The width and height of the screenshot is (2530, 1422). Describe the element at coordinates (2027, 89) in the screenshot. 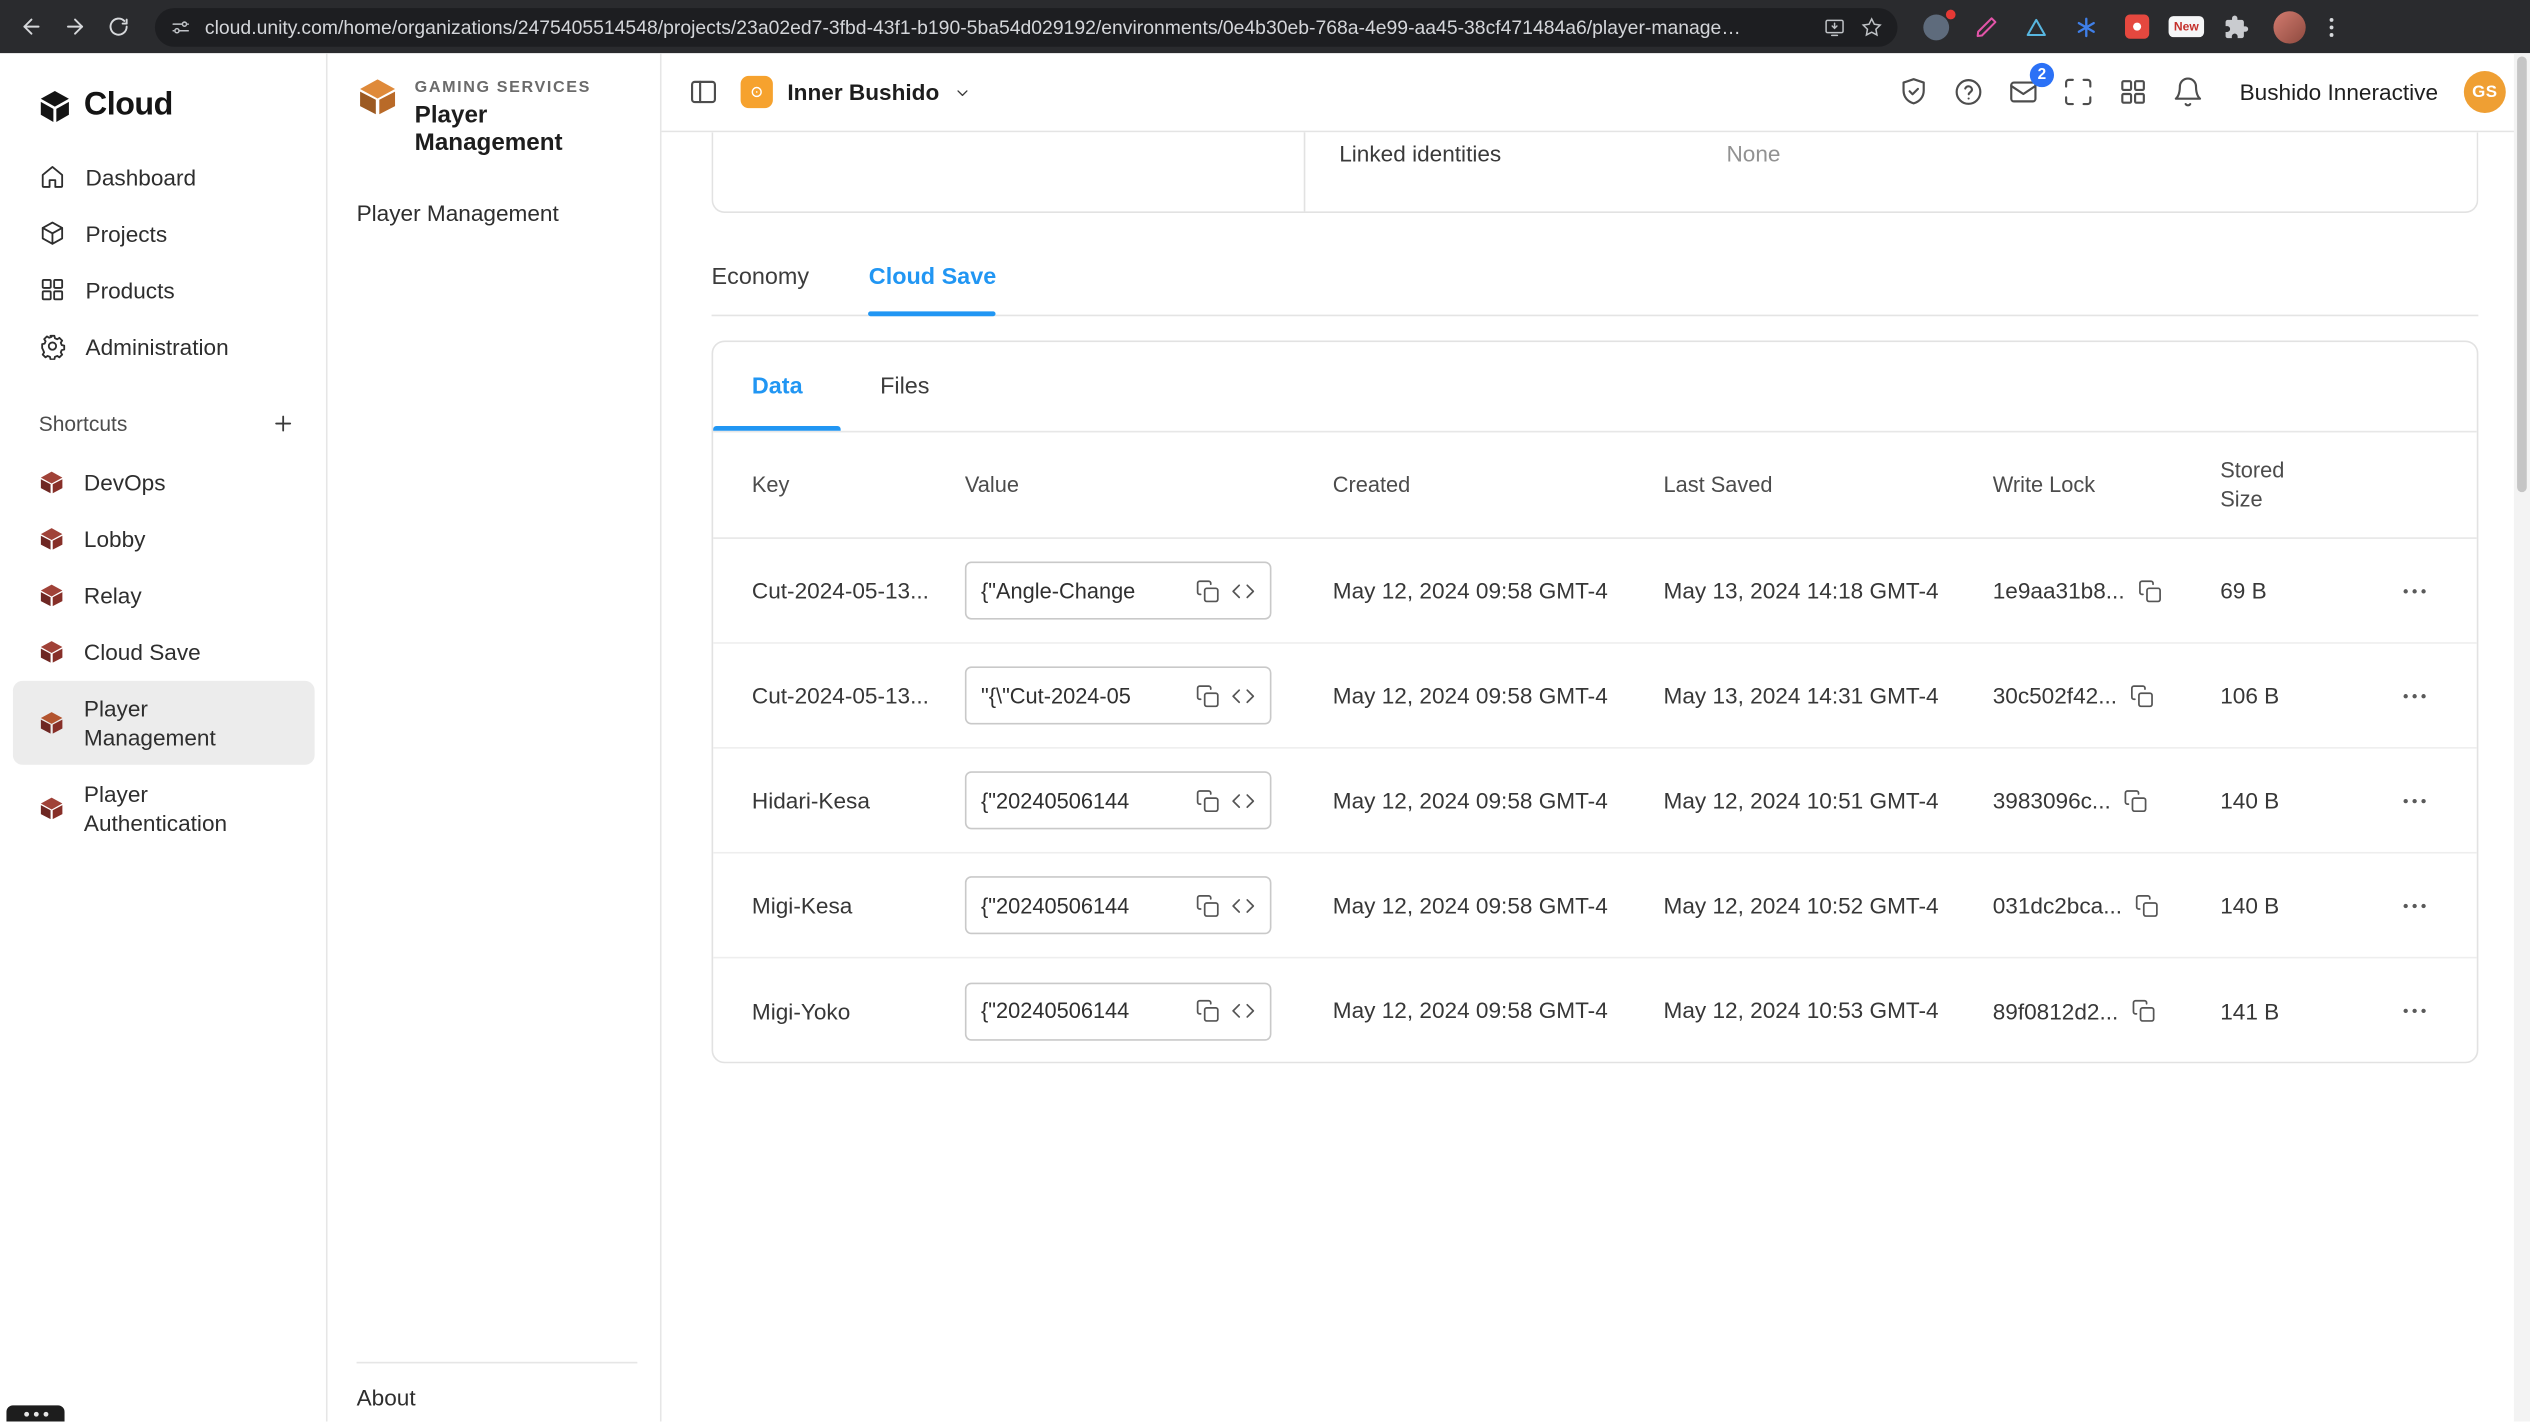

I see `inbox-icon: 2` at that location.